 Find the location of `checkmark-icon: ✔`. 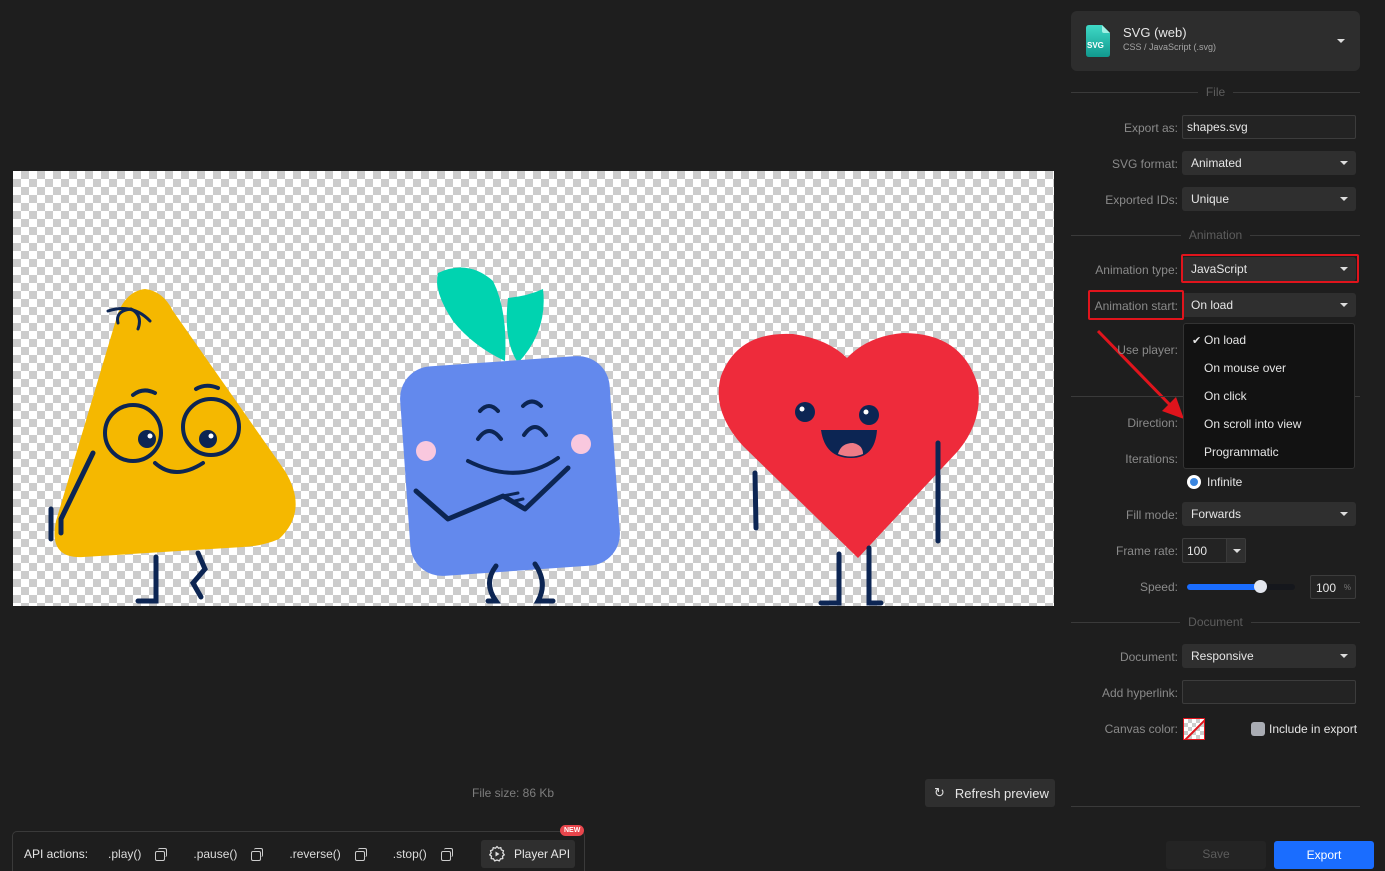

checkmark-icon: ✔ is located at coordinates (1197, 341).